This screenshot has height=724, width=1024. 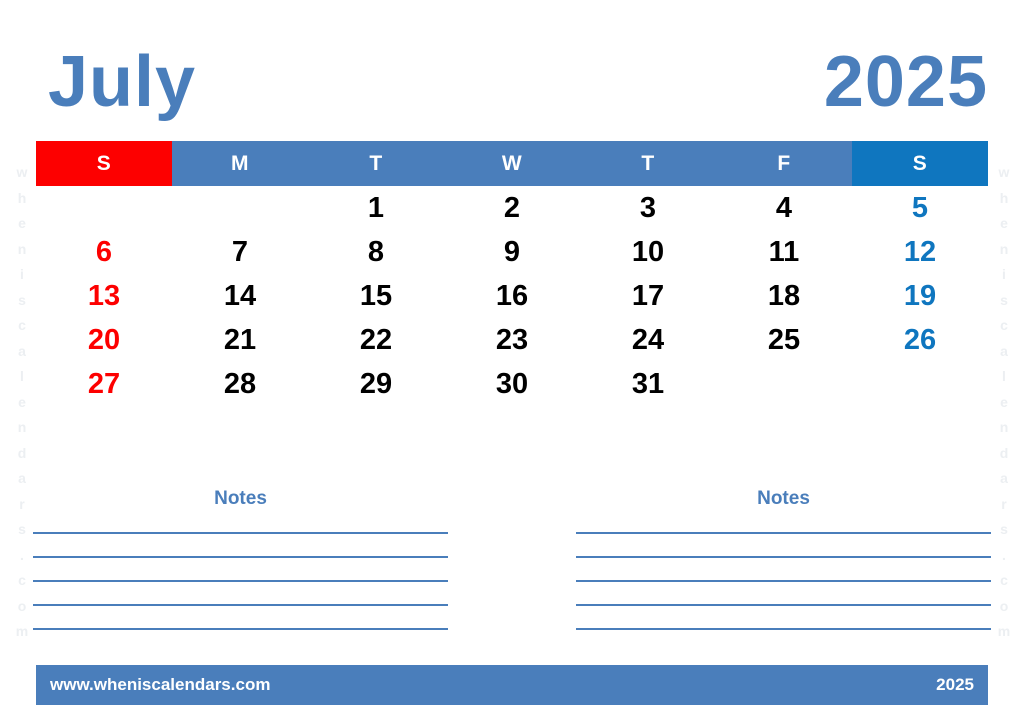 I want to click on day-cell-30: 30, so click(x=512, y=384).